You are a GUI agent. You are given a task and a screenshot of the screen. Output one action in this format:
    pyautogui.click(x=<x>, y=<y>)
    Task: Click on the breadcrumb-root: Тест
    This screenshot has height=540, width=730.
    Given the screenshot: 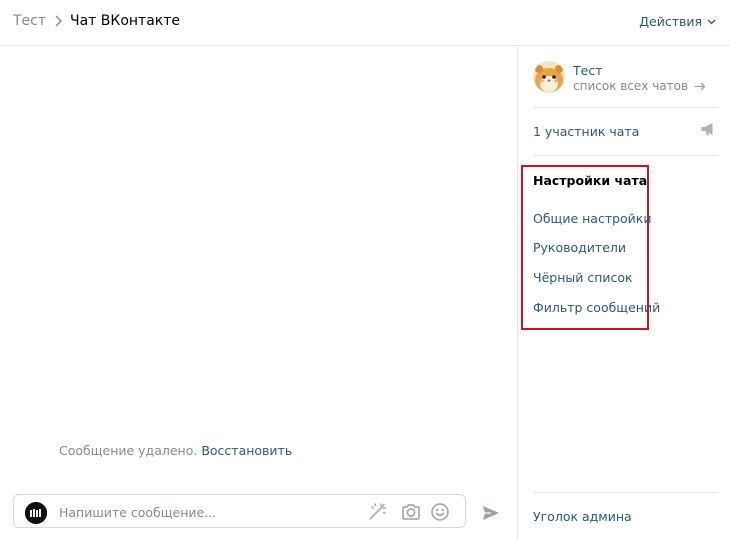 What is the action you would take?
    pyautogui.click(x=29, y=21)
    